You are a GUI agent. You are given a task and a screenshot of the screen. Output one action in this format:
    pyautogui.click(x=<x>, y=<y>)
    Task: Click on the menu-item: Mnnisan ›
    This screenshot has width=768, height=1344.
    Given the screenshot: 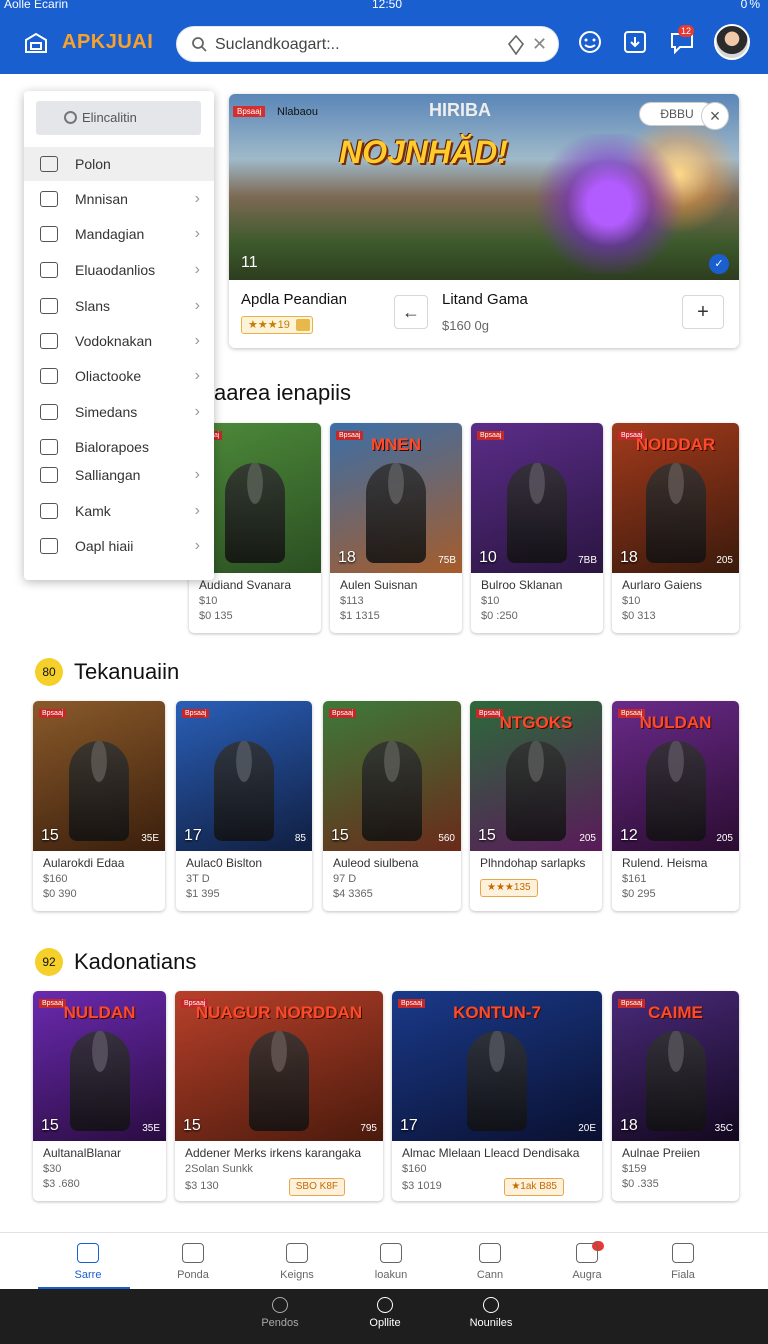 What is the action you would take?
    pyautogui.click(x=119, y=199)
    